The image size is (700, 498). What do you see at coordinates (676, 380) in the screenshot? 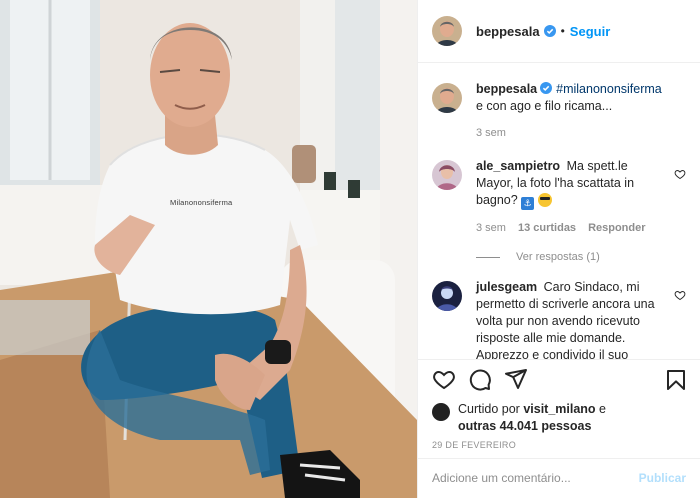
I see `bookmark-icon` at bounding box center [676, 380].